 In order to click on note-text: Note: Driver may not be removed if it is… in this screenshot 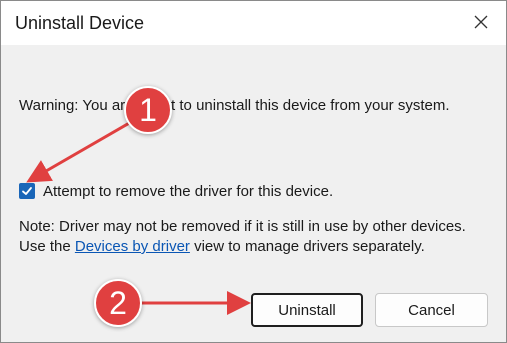, I will do `click(254, 237)`.